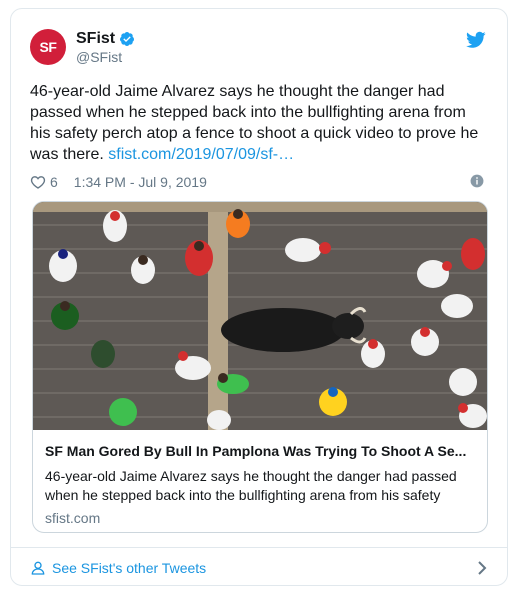 The image size is (518, 594). I want to click on tweet-header: SF SFist @SFist, so click(259, 49).